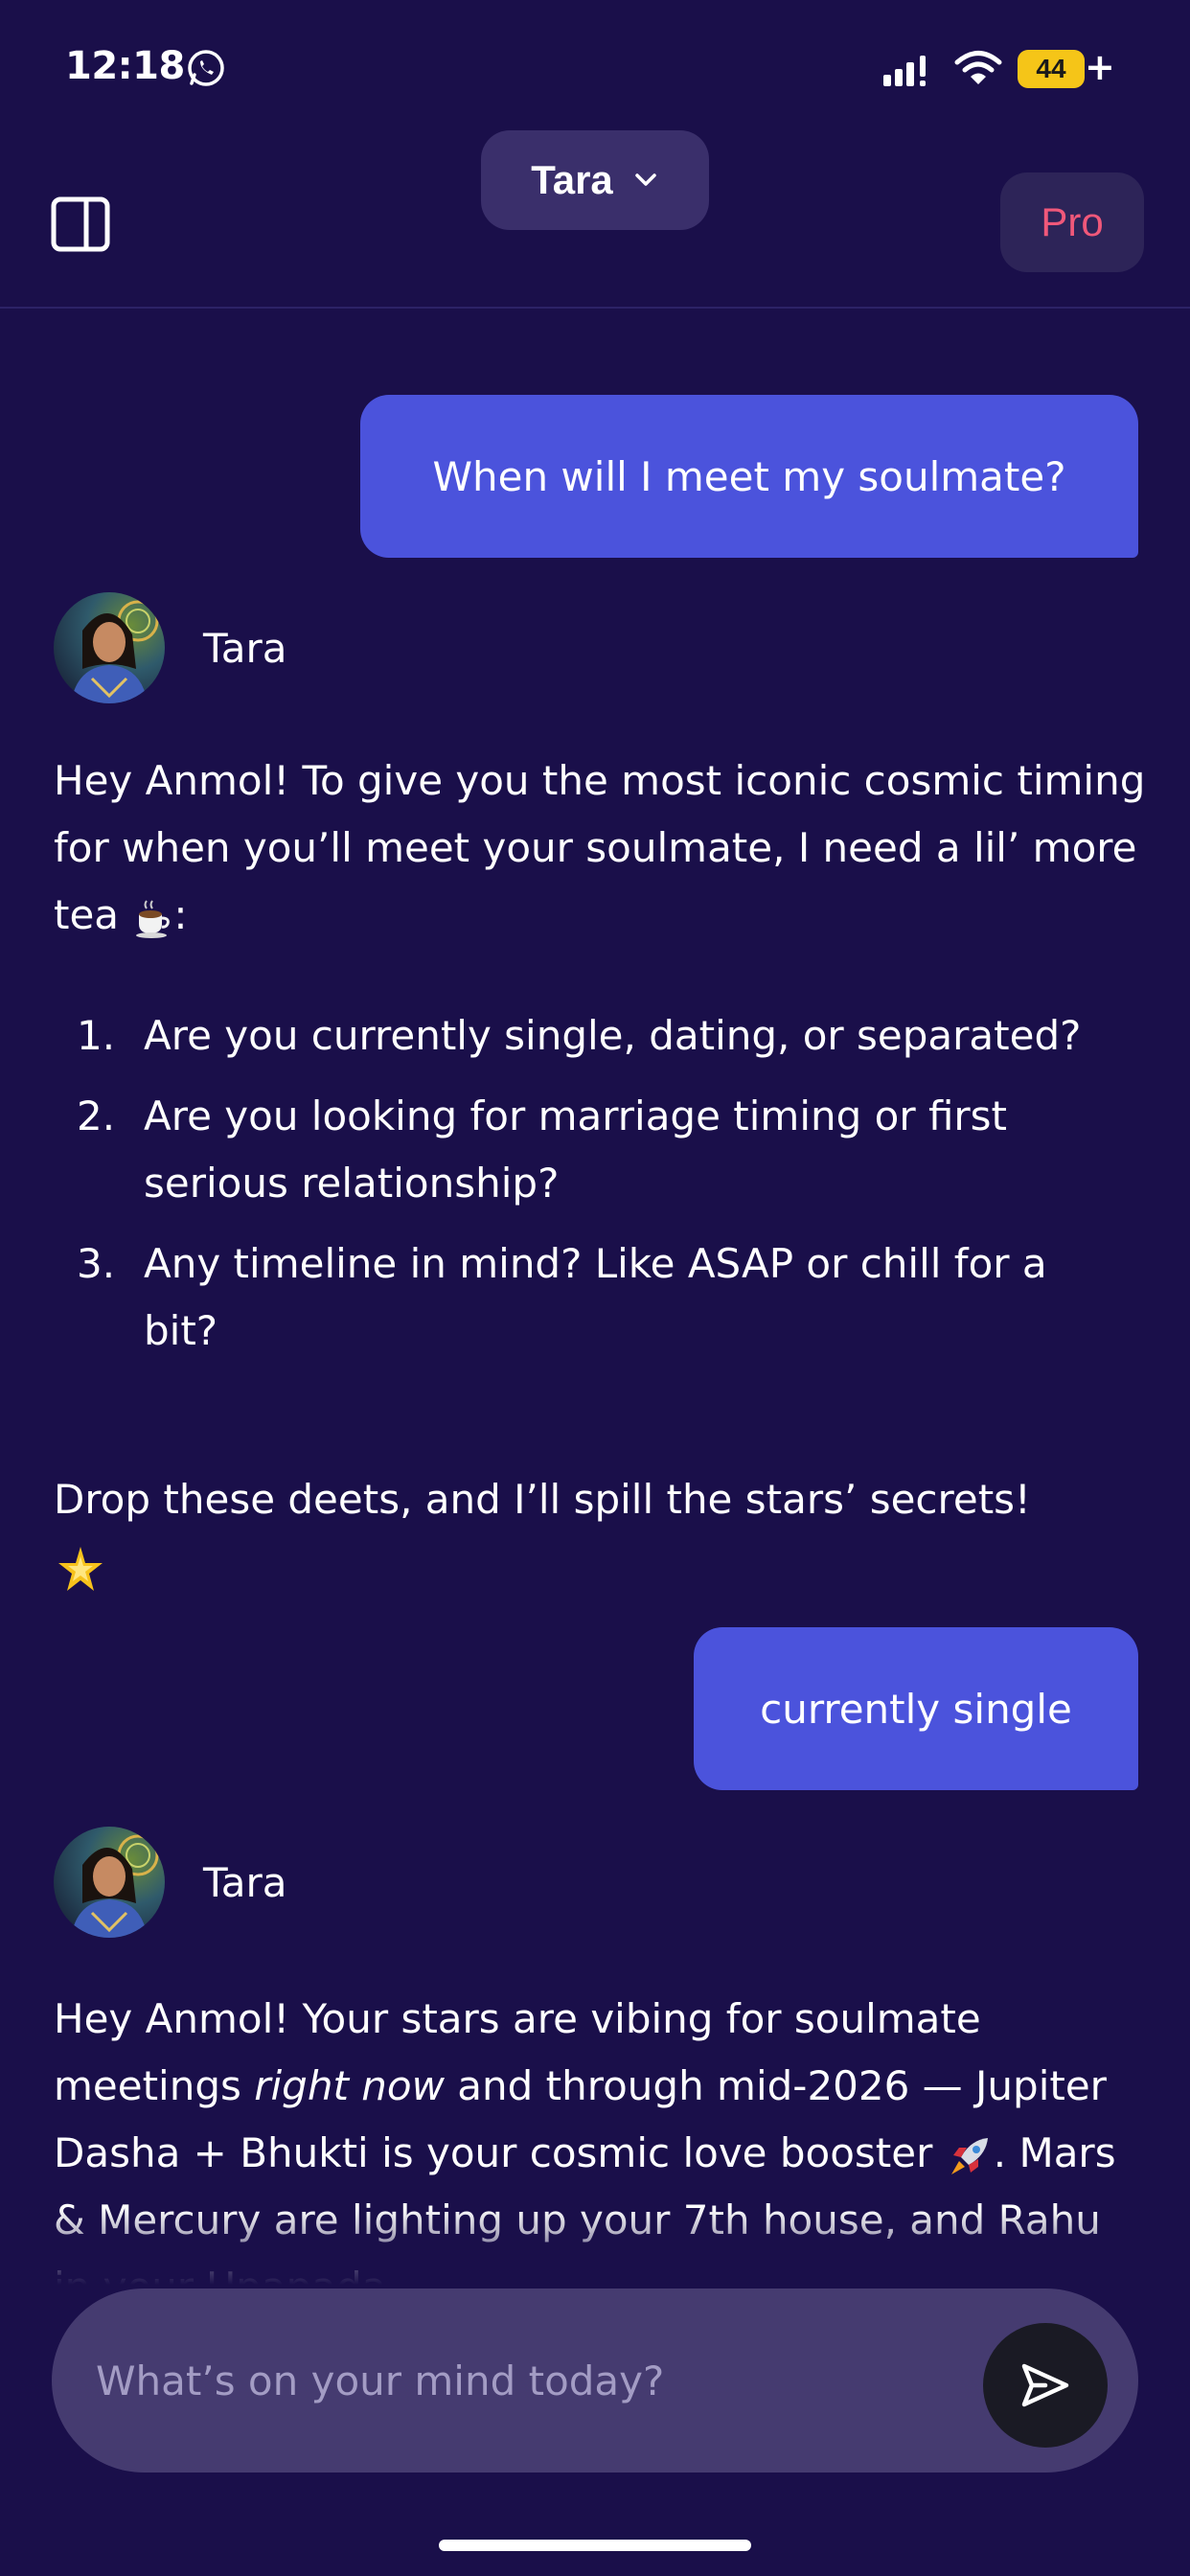 The width and height of the screenshot is (1190, 2576). I want to click on user-message-text: When will I meet my soulmate?, so click(749, 476).